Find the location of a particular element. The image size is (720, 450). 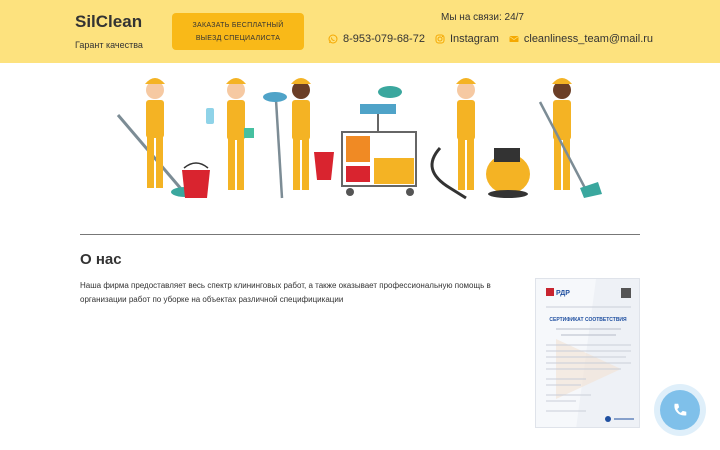

certificate-graphic: РДР СЕРТИФИКАТ СООТВЕТСТВИЯ is located at coordinates (592, 353).